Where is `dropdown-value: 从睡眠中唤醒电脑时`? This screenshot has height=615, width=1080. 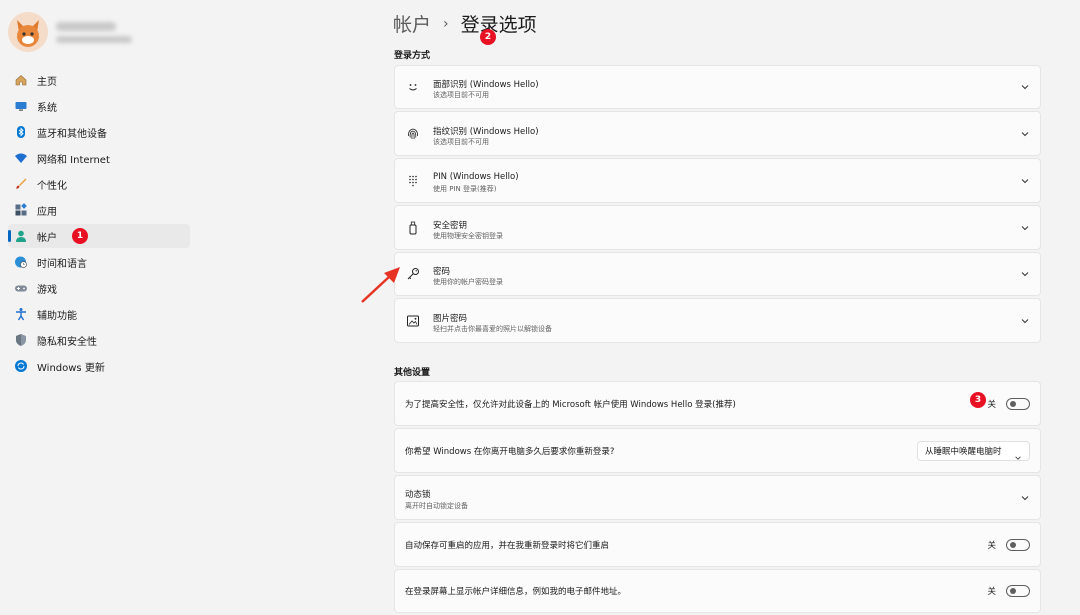
dropdown-value: 从睡眠中唤醒电脑时 is located at coordinates (963, 451).